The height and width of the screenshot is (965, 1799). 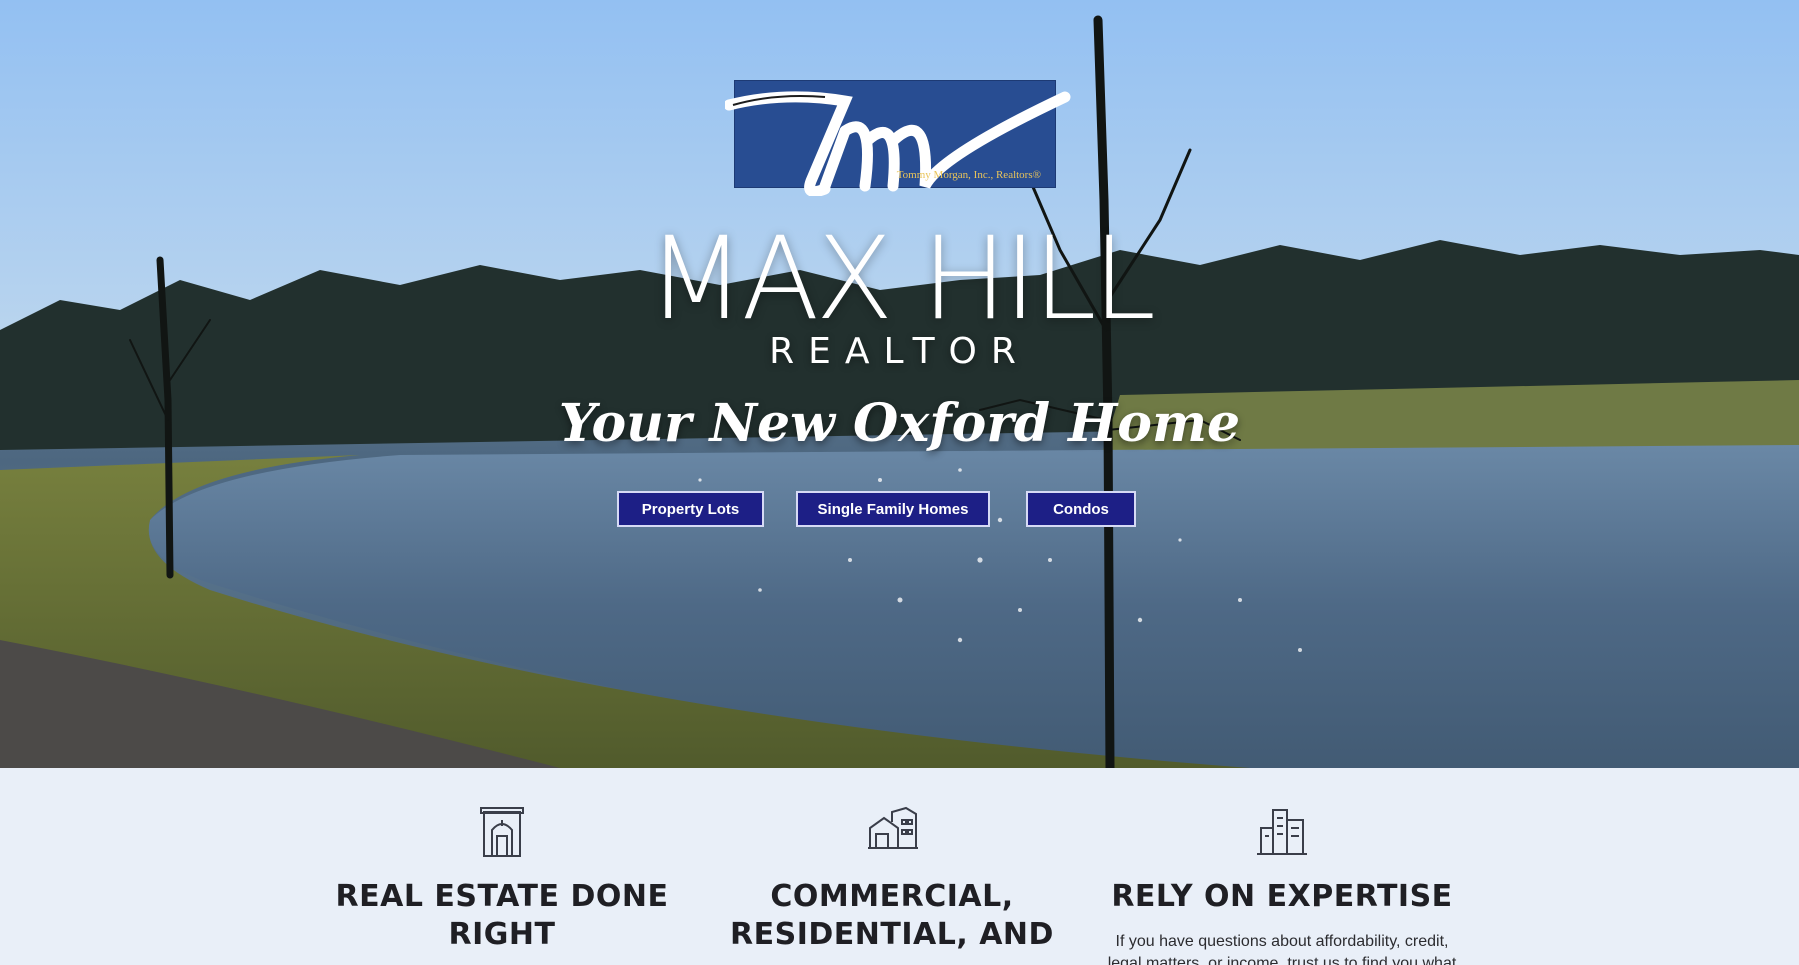 What do you see at coordinates (892, 915) in the screenshot?
I see `feature-title: COMMERCIAL, RESIDENTIAL, AND` at bounding box center [892, 915].